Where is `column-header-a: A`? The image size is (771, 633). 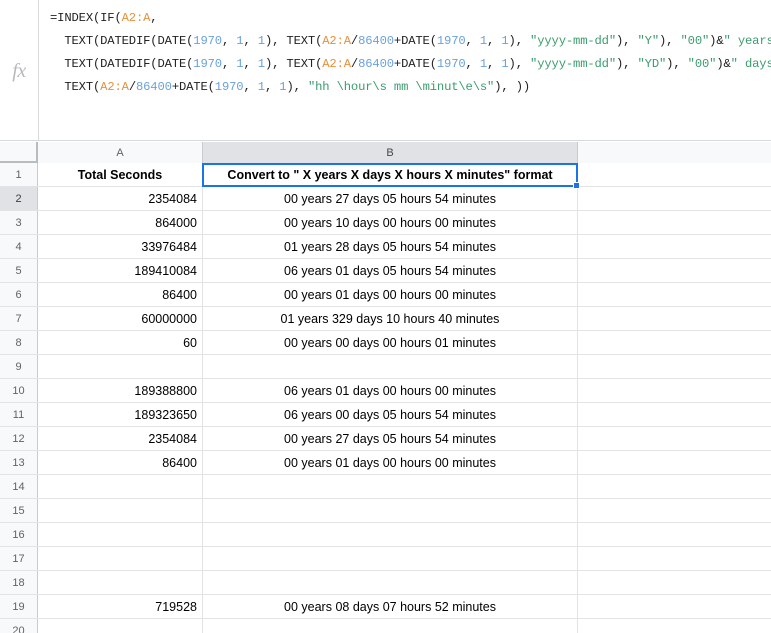 column-header-a: A is located at coordinates (120, 152).